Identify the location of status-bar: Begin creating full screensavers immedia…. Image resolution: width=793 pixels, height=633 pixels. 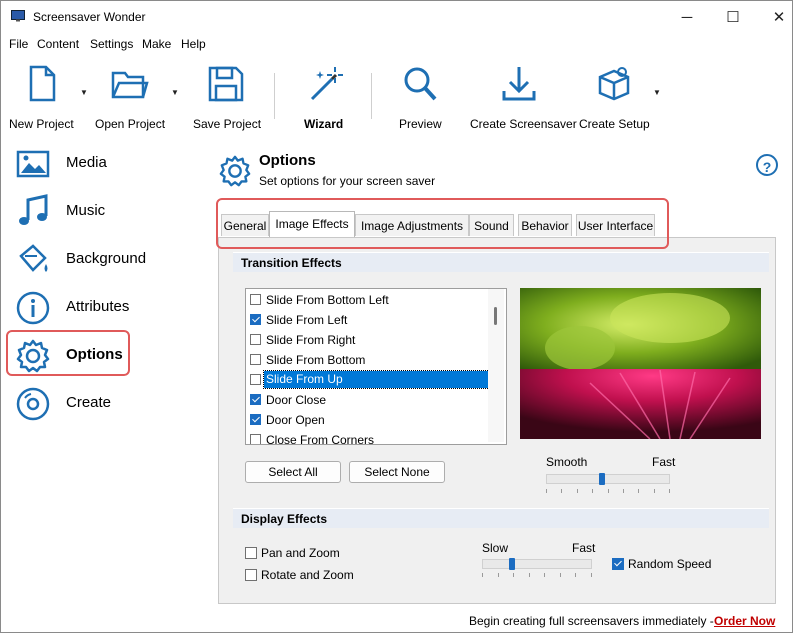
(396, 618).